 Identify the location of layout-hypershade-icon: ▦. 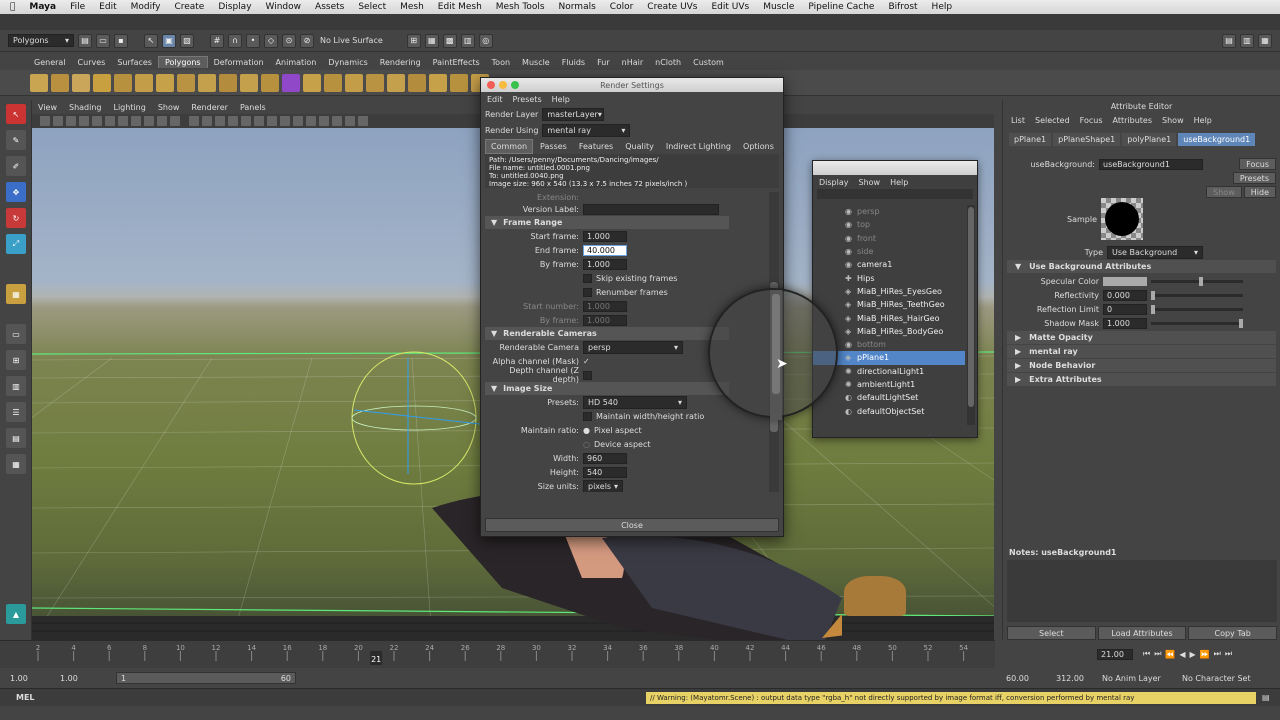
(16, 464).